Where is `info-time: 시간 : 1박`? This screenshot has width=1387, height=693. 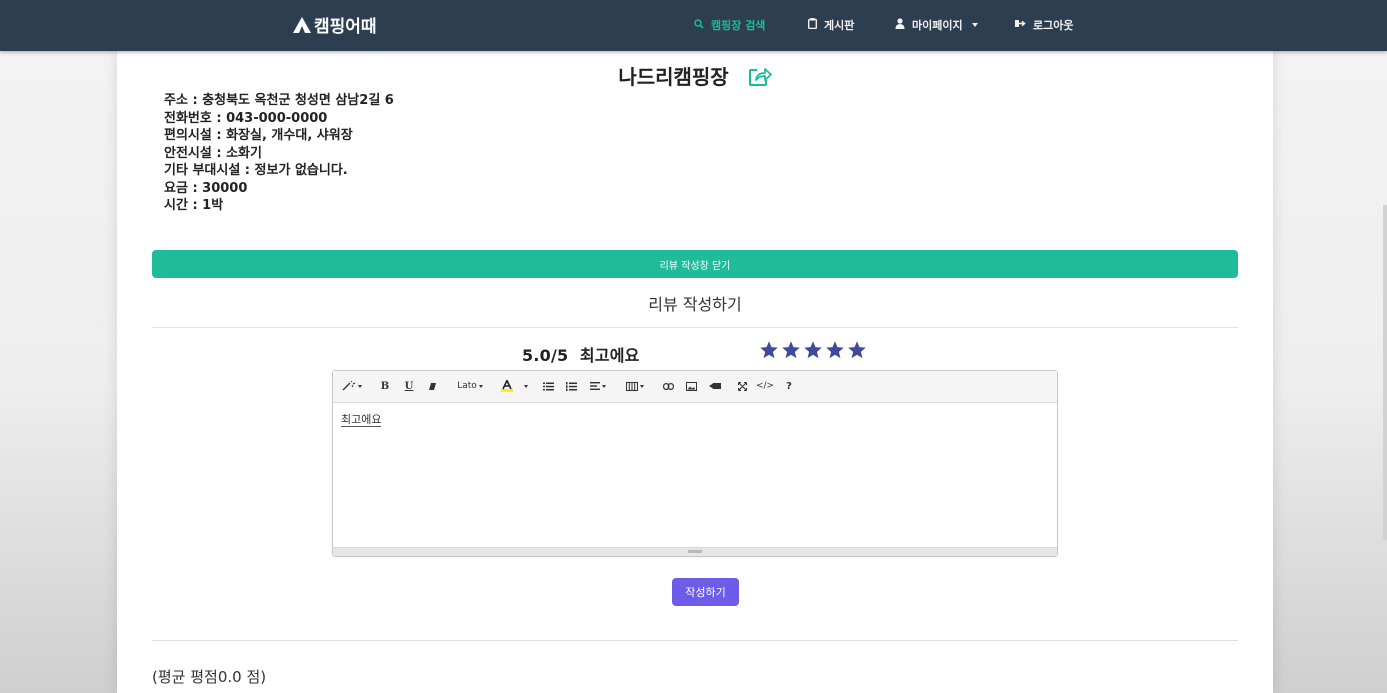 info-time: 시간 : 1박 is located at coordinates (194, 205).